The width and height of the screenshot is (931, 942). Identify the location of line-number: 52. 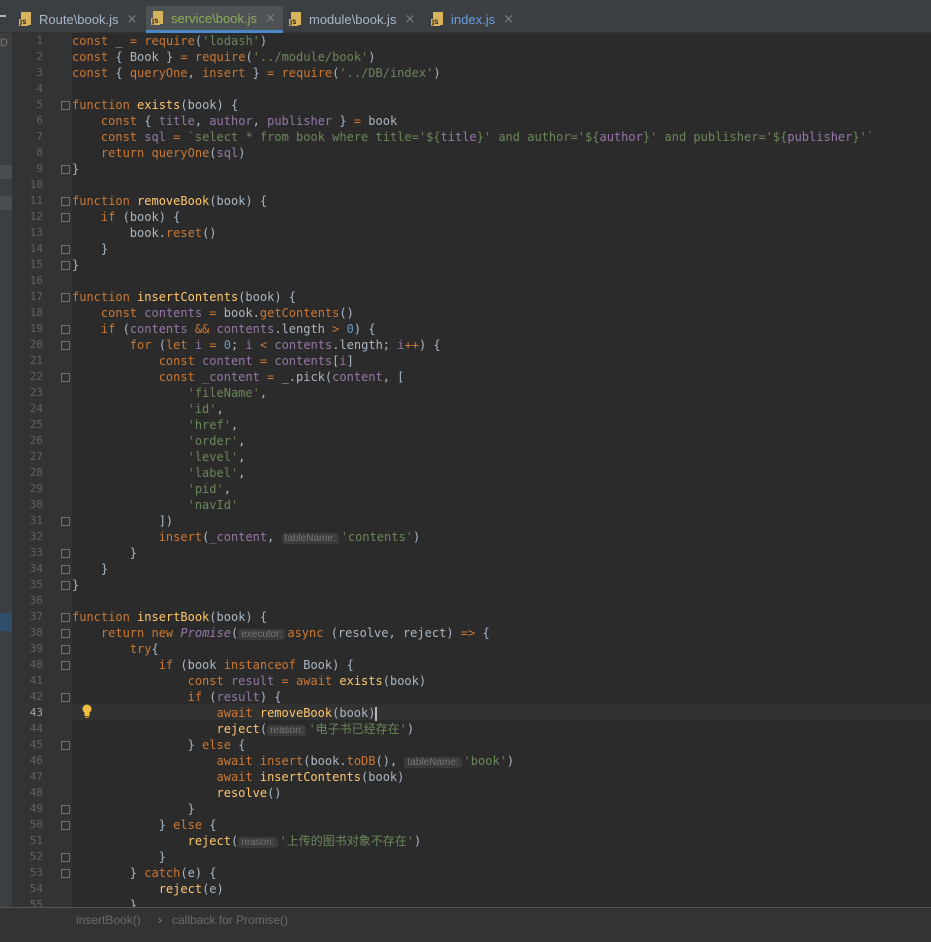
(36, 856).